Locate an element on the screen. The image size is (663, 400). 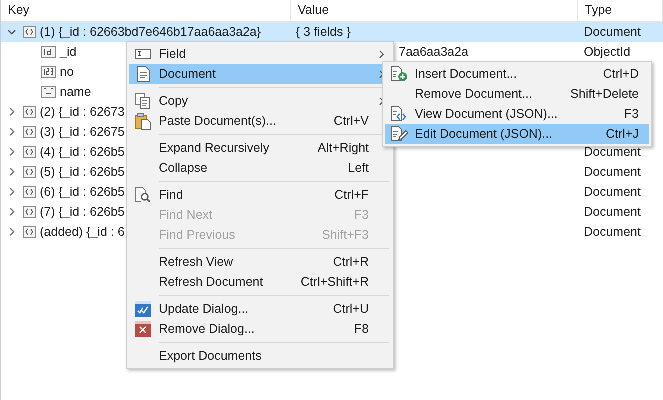
find-icon is located at coordinates (143, 195).